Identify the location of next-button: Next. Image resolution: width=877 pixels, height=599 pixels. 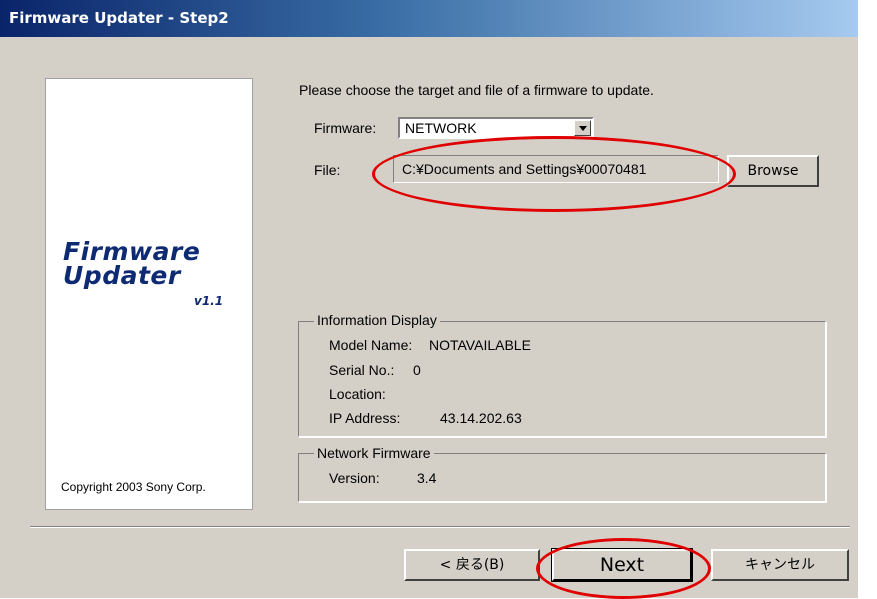
(622, 565).